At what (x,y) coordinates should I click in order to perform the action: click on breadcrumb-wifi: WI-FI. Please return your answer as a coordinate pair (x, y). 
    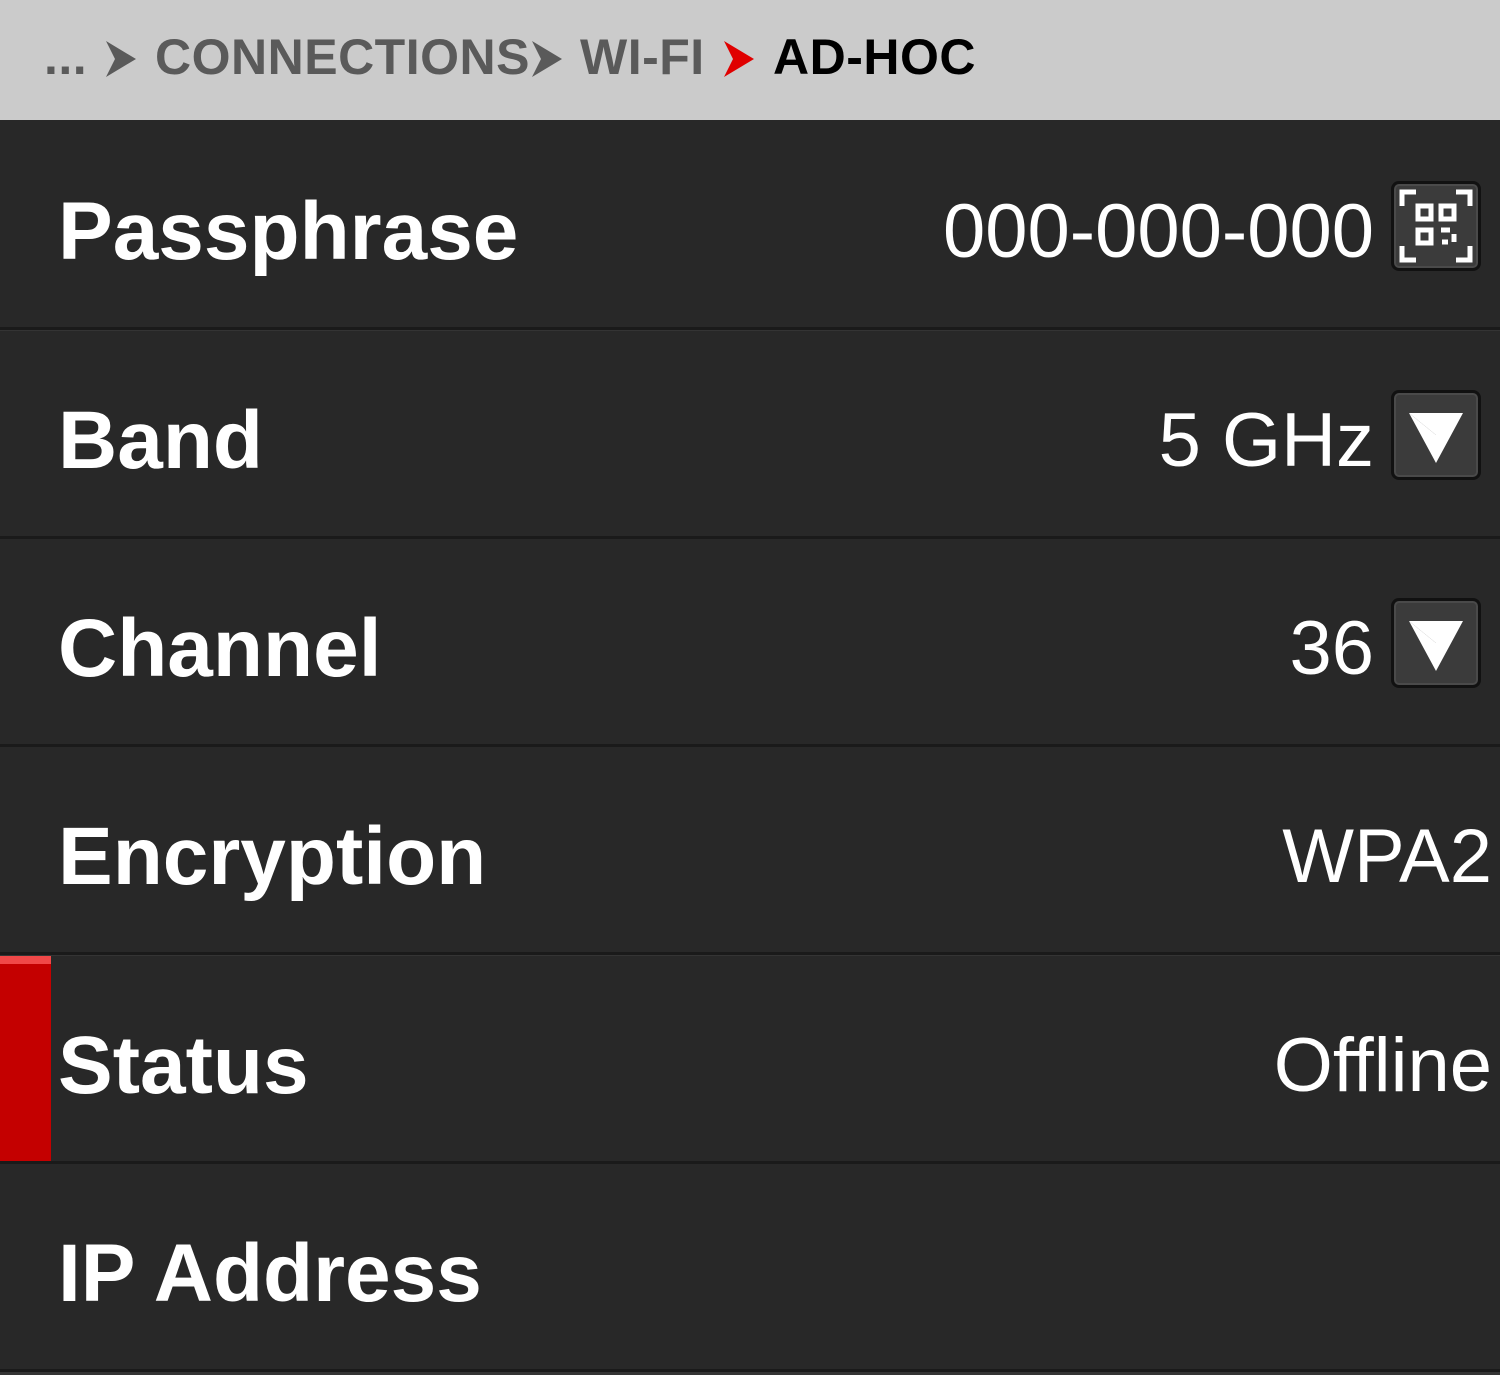
    Looking at the image, I should click on (642, 57).